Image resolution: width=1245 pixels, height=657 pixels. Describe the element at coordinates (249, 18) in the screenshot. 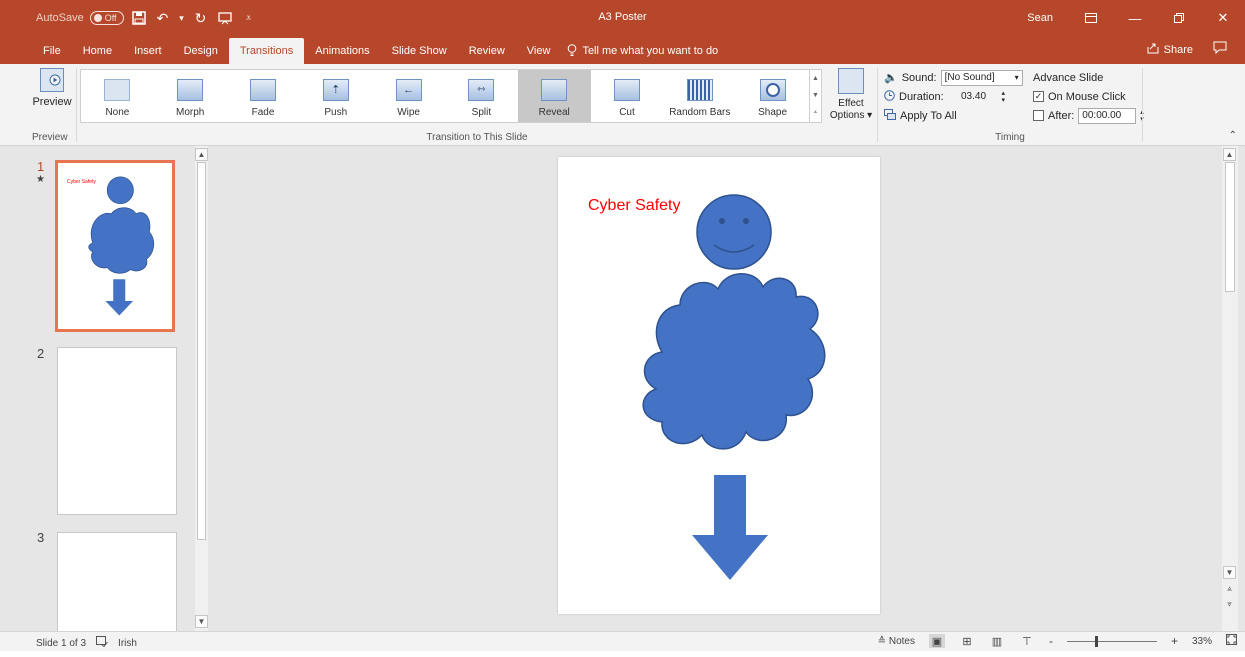

I see `customize-qat-icon: ⩡` at that location.